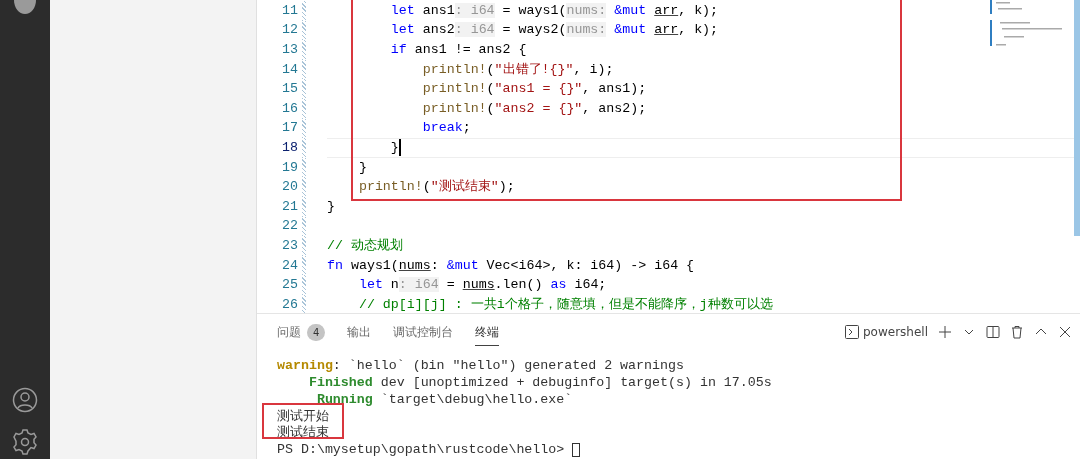 This screenshot has height=459, width=1080. Describe the element at coordinates (25, 442) in the screenshot. I see `settings-icon` at that location.